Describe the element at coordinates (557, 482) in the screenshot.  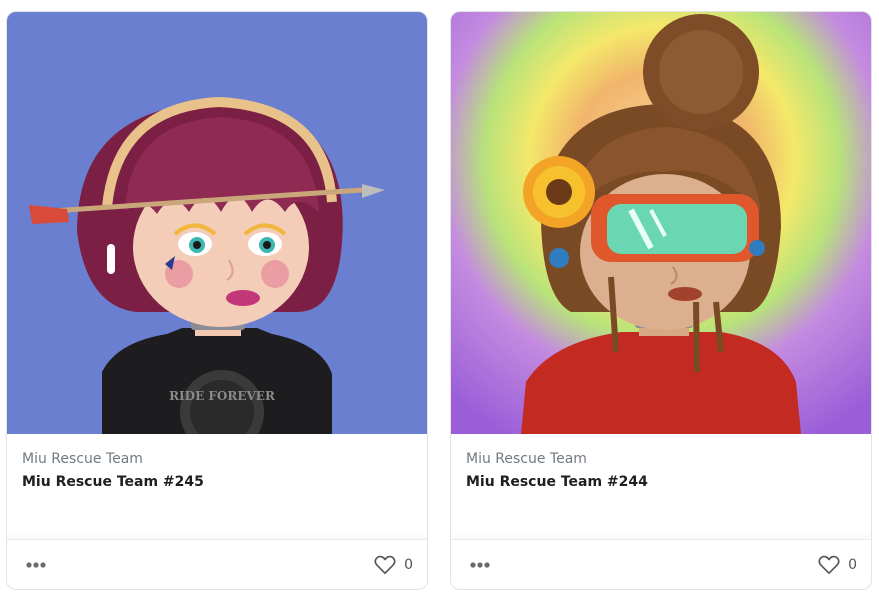
I see `item-title: Miu Rescue Team #244` at that location.